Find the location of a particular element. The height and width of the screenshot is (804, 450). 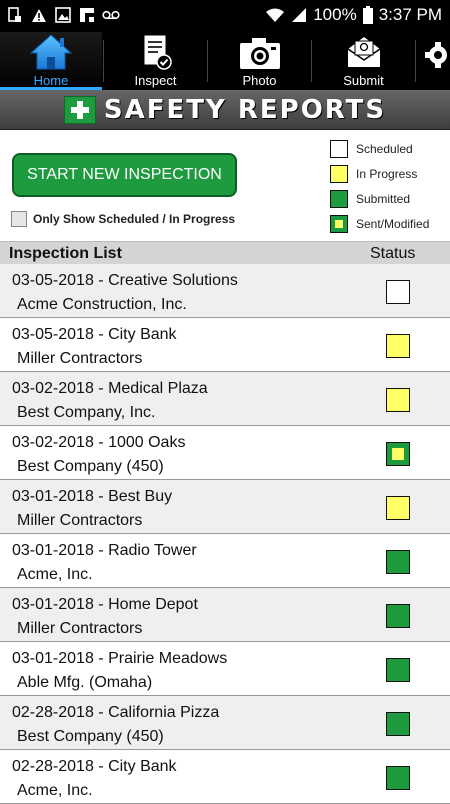

row-title: 03-01-2018 - Home Depot is located at coordinates (105, 604).